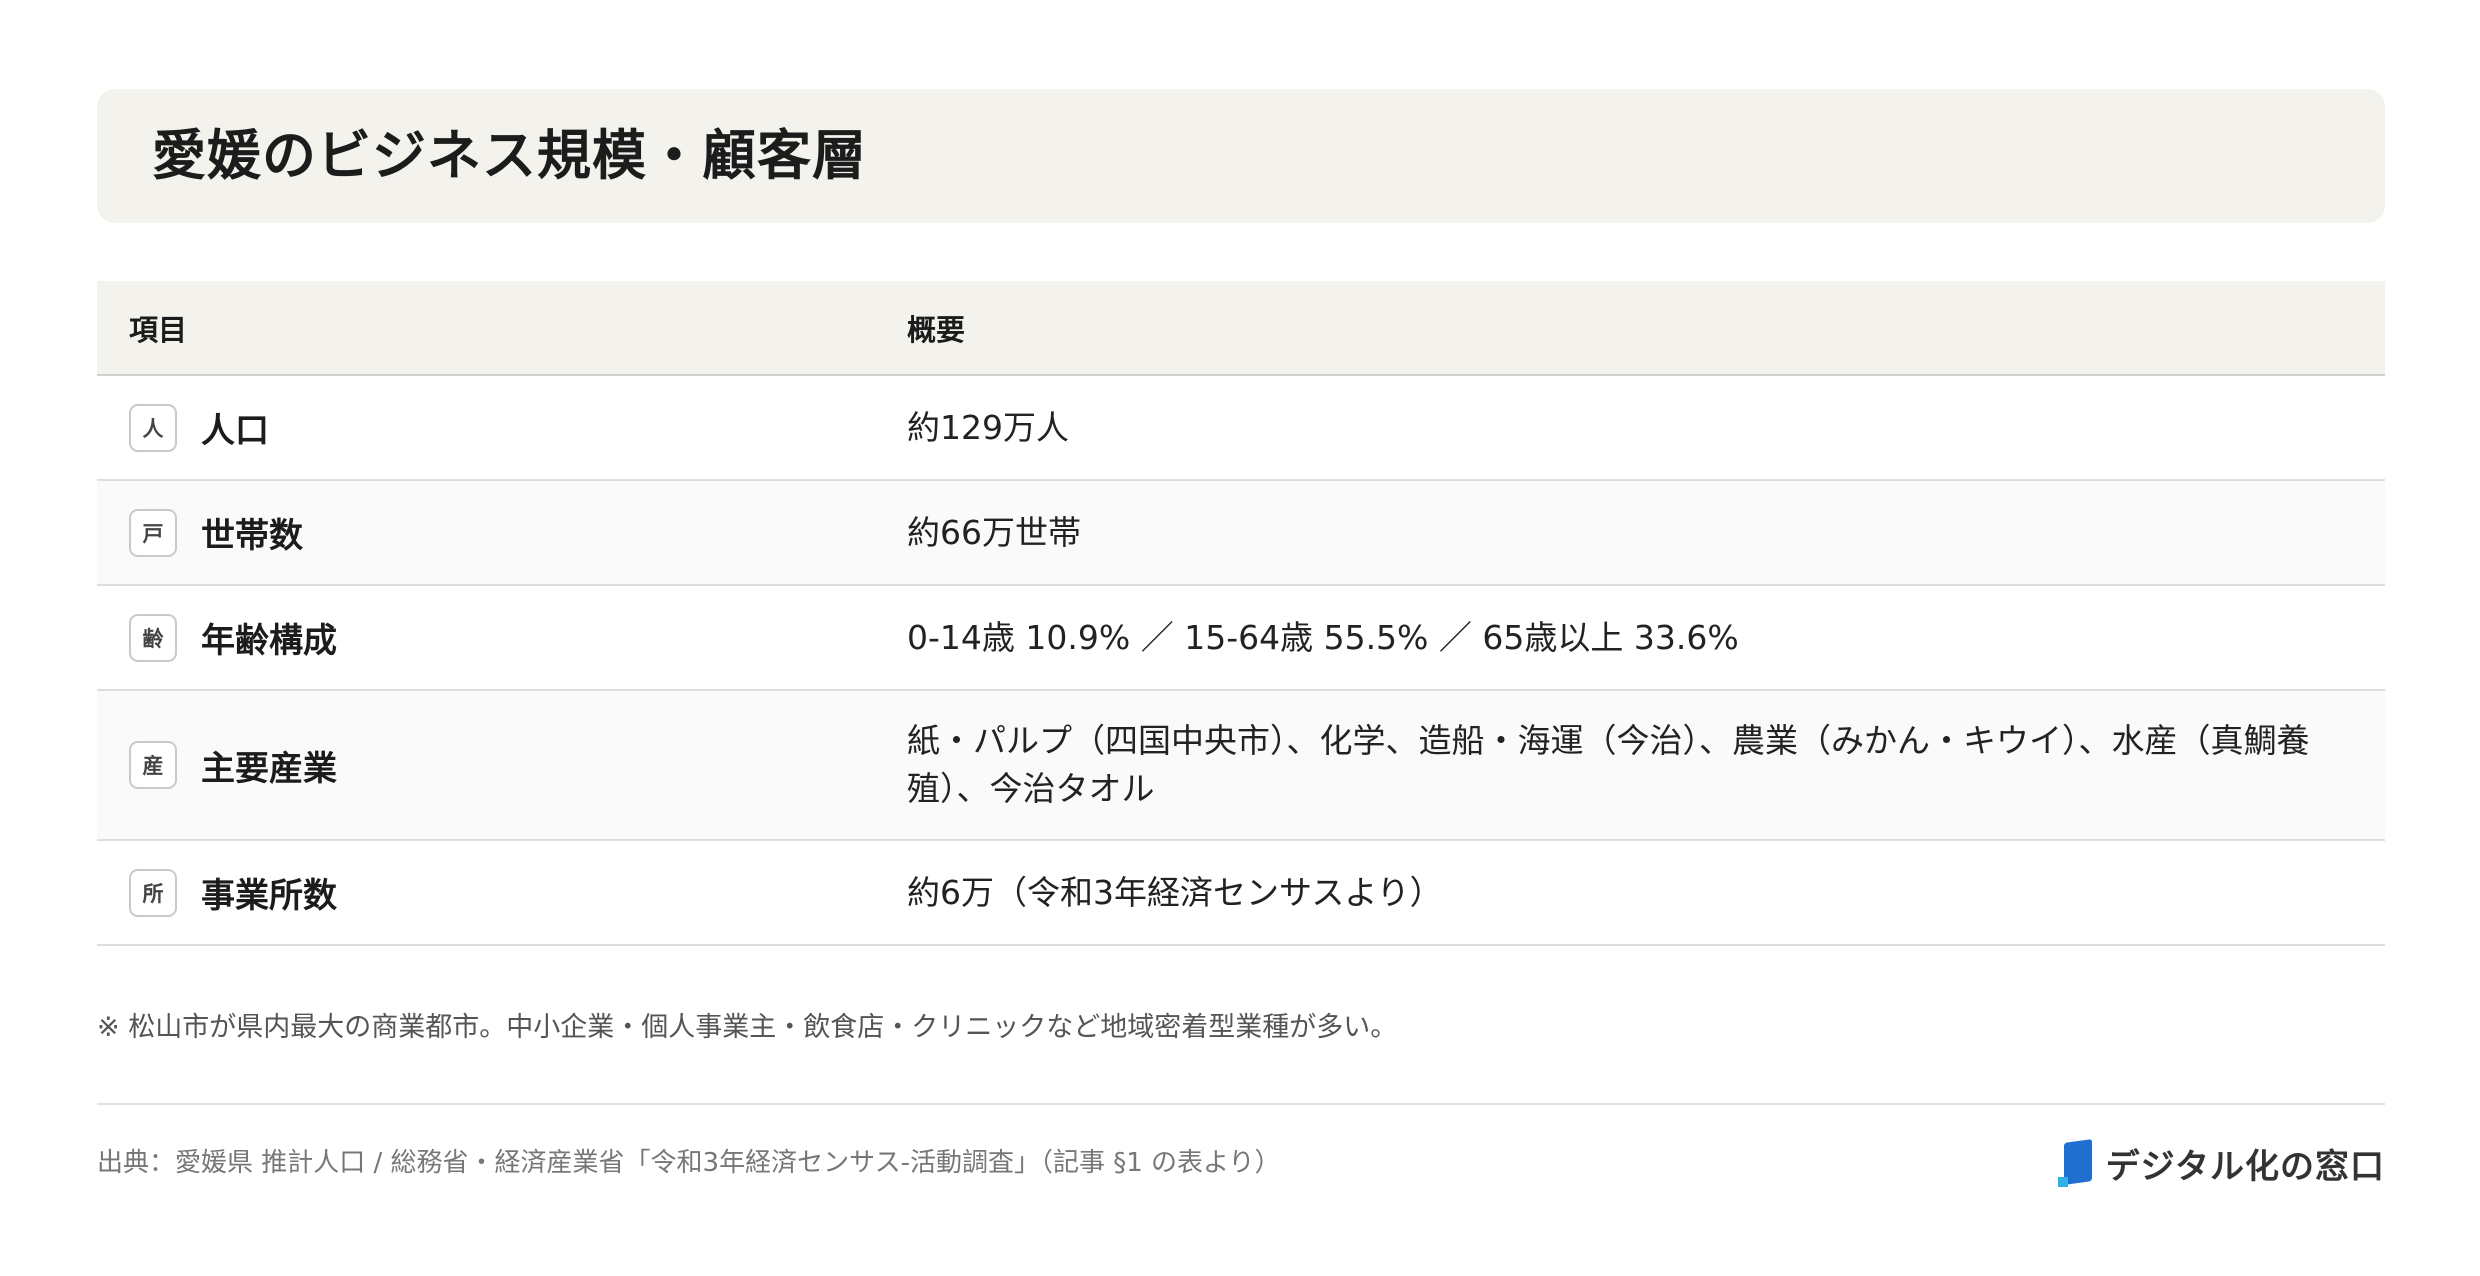 The width and height of the screenshot is (2480, 1276). I want to click on table-row: 戸 世帯数 約66万世帯, so click(1241, 533).